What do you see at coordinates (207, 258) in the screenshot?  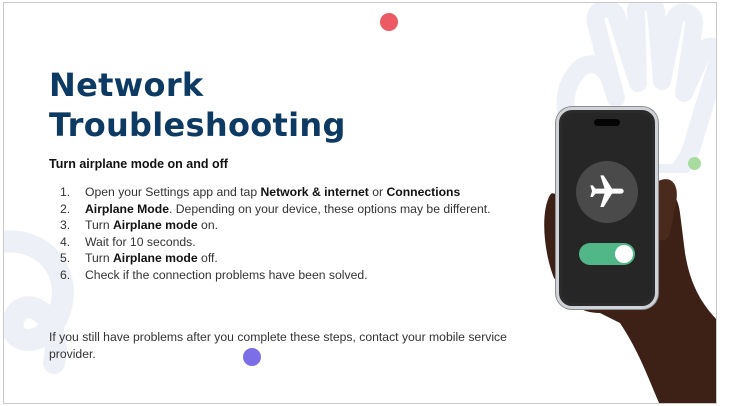 I see `step-text: off.` at bounding box center [207, 258].